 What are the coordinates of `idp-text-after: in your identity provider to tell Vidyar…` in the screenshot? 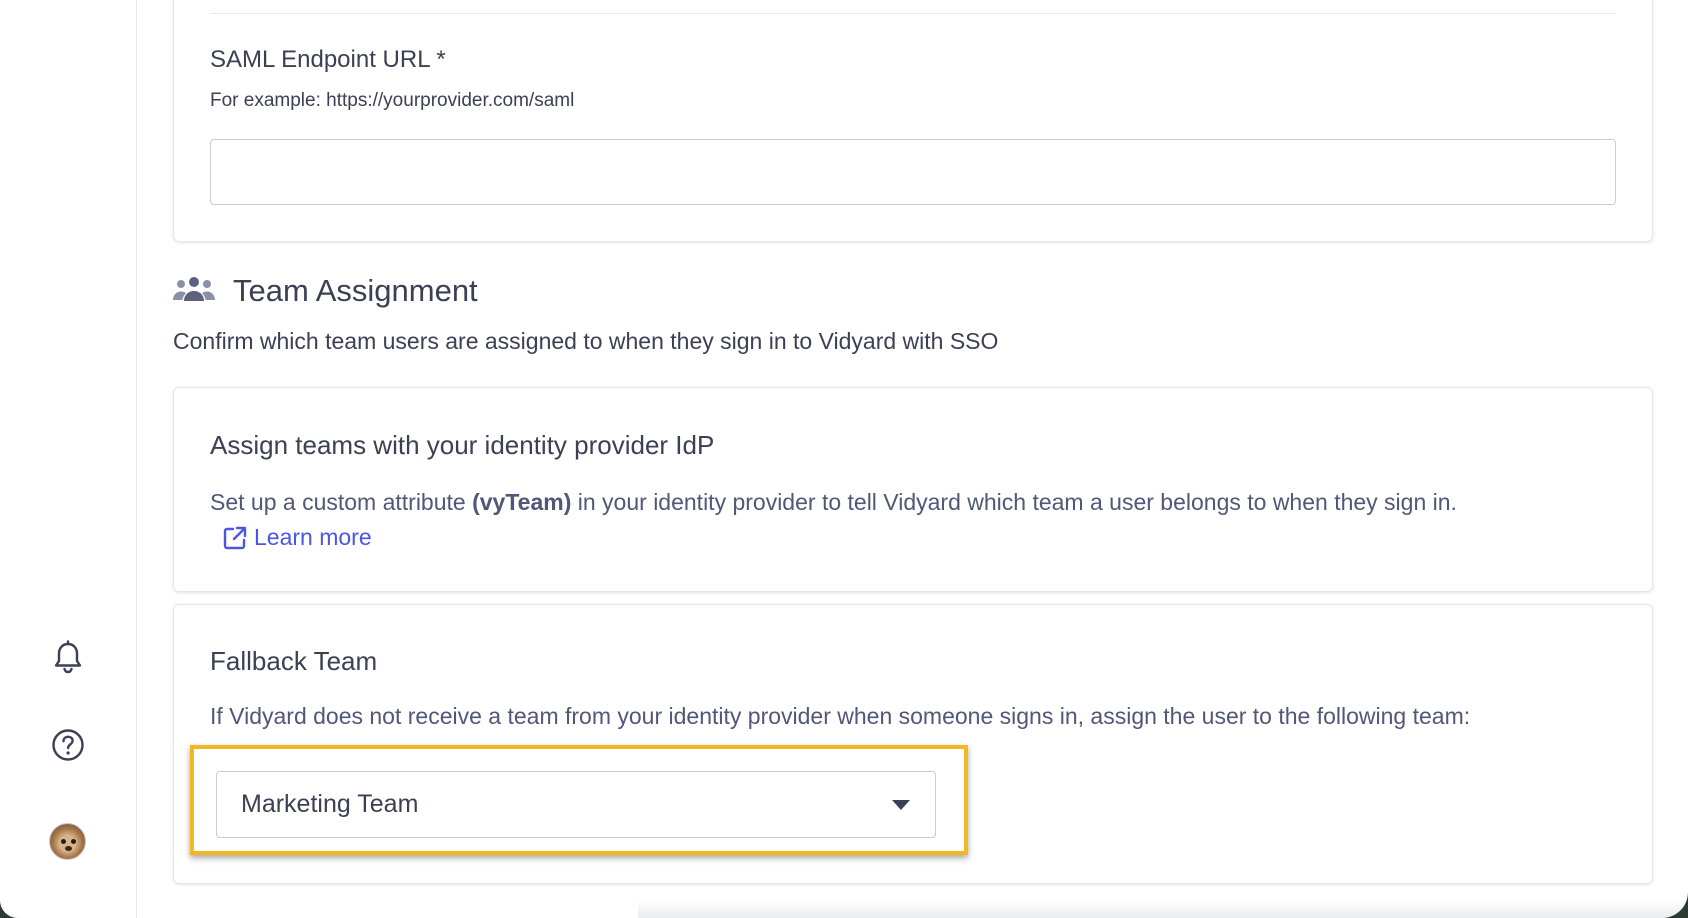 It's located at (1014, 502).